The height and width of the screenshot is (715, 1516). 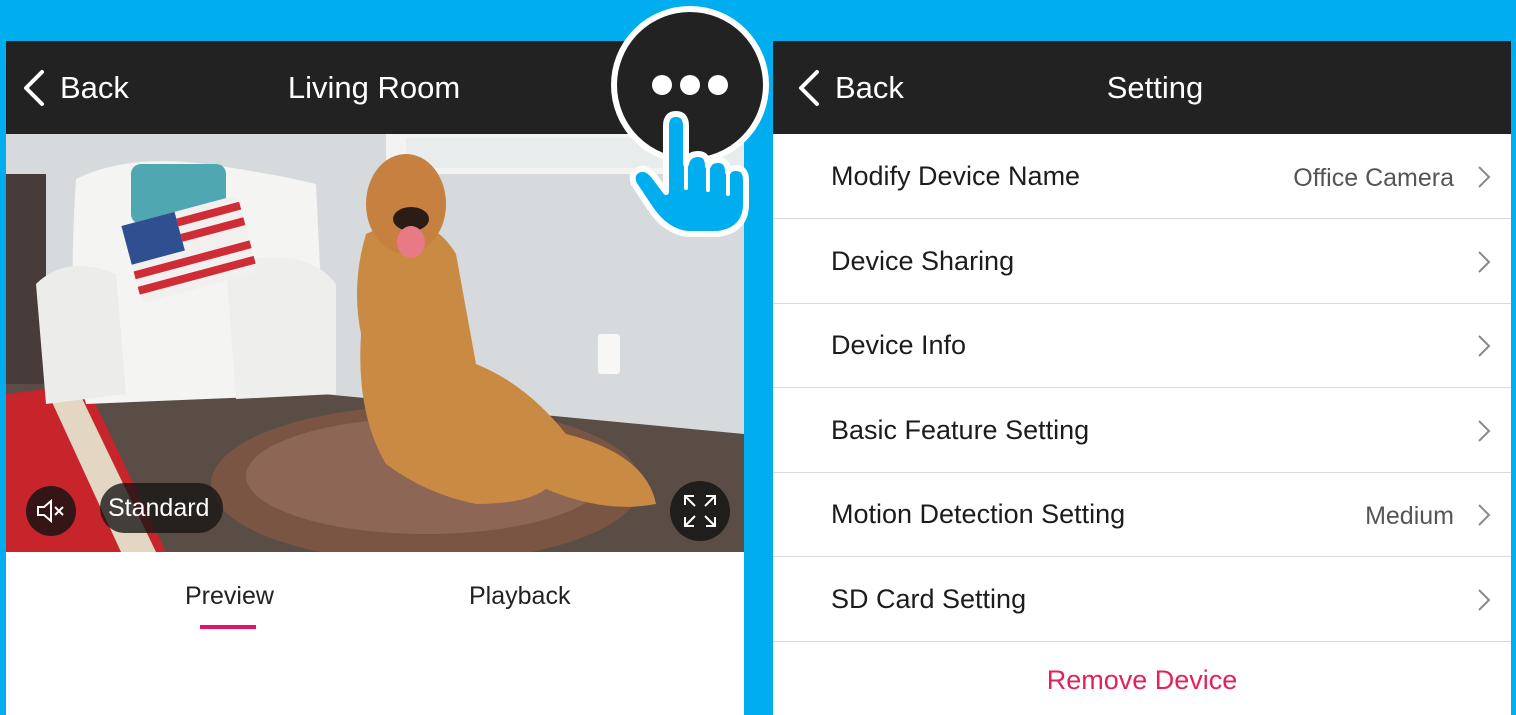 I want to click on view-tabs: Preview Playback, so click(x=375, y=602).